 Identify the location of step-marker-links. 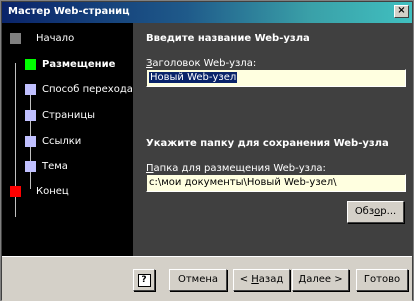
(30, 141).